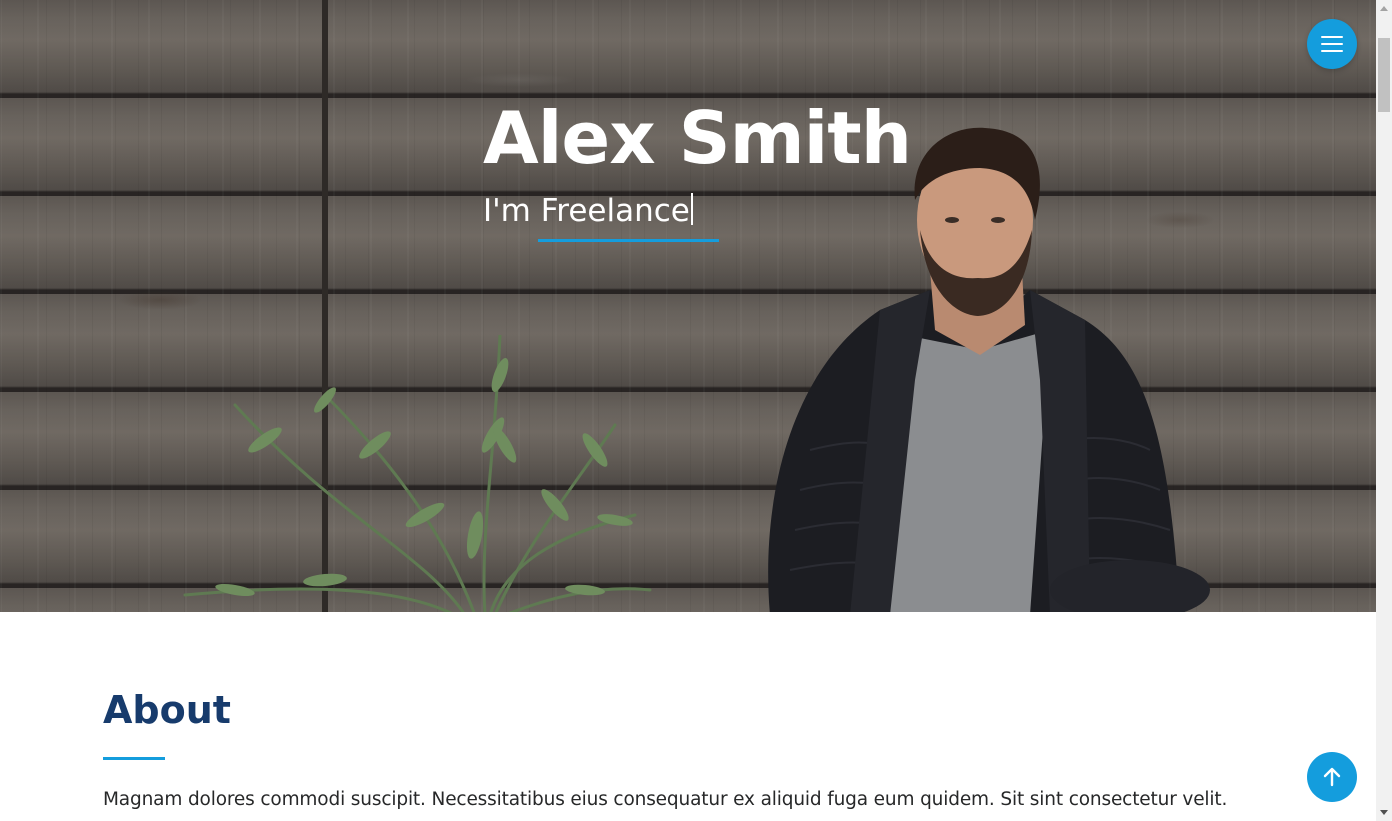 The height and width of the screenshot is (821, 1392). Describe the element at coordinates (417, 473) in the screenshot. I see `plant-illustration` at that location.